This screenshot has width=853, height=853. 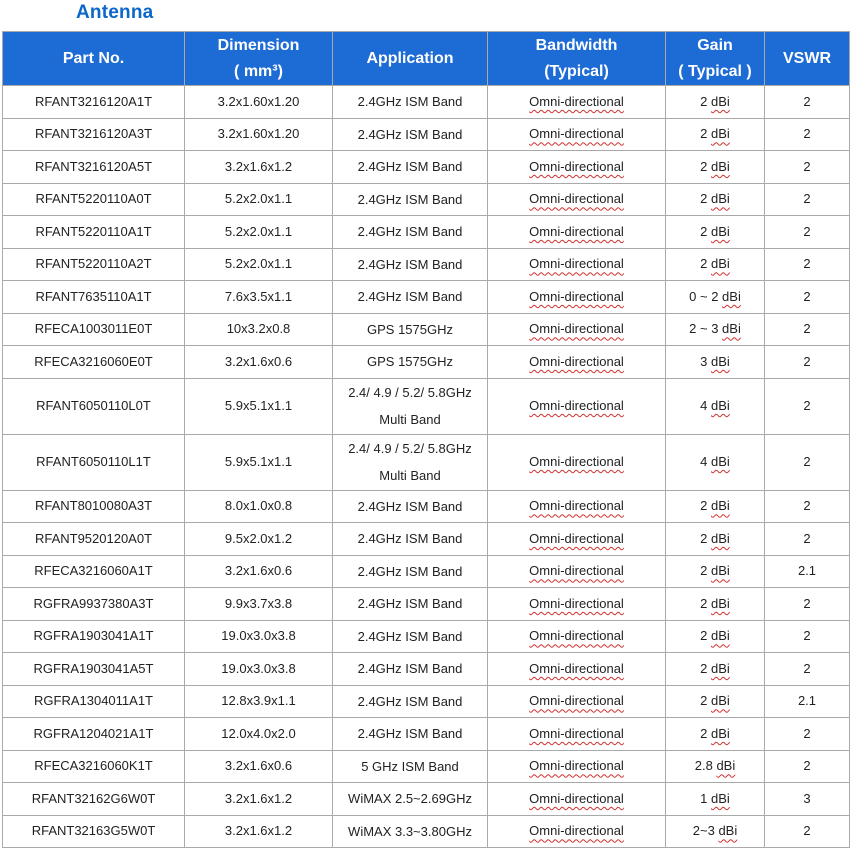 I want to click on cell-dimension: 3.2x1.60x1.20, so click(x=258, y=134).